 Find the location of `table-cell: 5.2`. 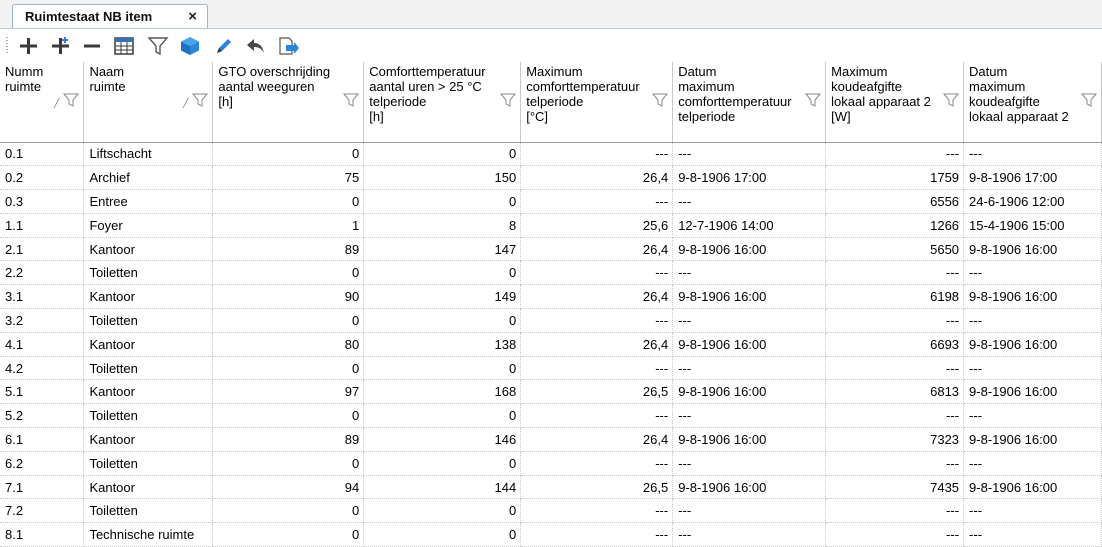

table-cell: 5.2 is located at coordinates (42, 416).